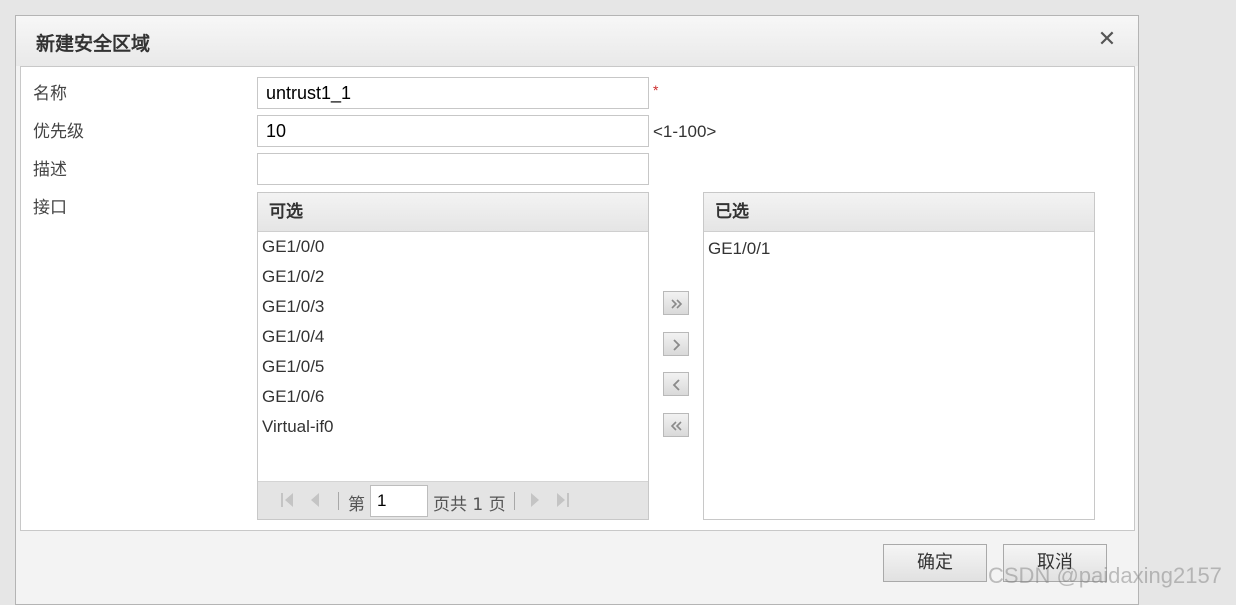 The width and height of the screenshot is (1236, 605). Describe the element at coordinates (58, 132) in the screenshot. I see `priority-label: 优先级` at that location.